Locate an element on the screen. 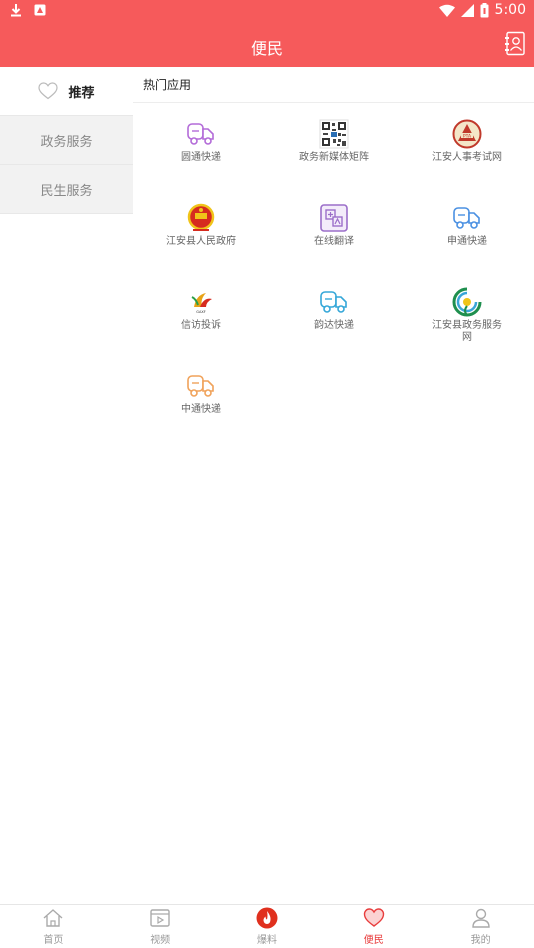 The image size is (534, 948). national-emblem-icon is located at coordinates (201, 217).